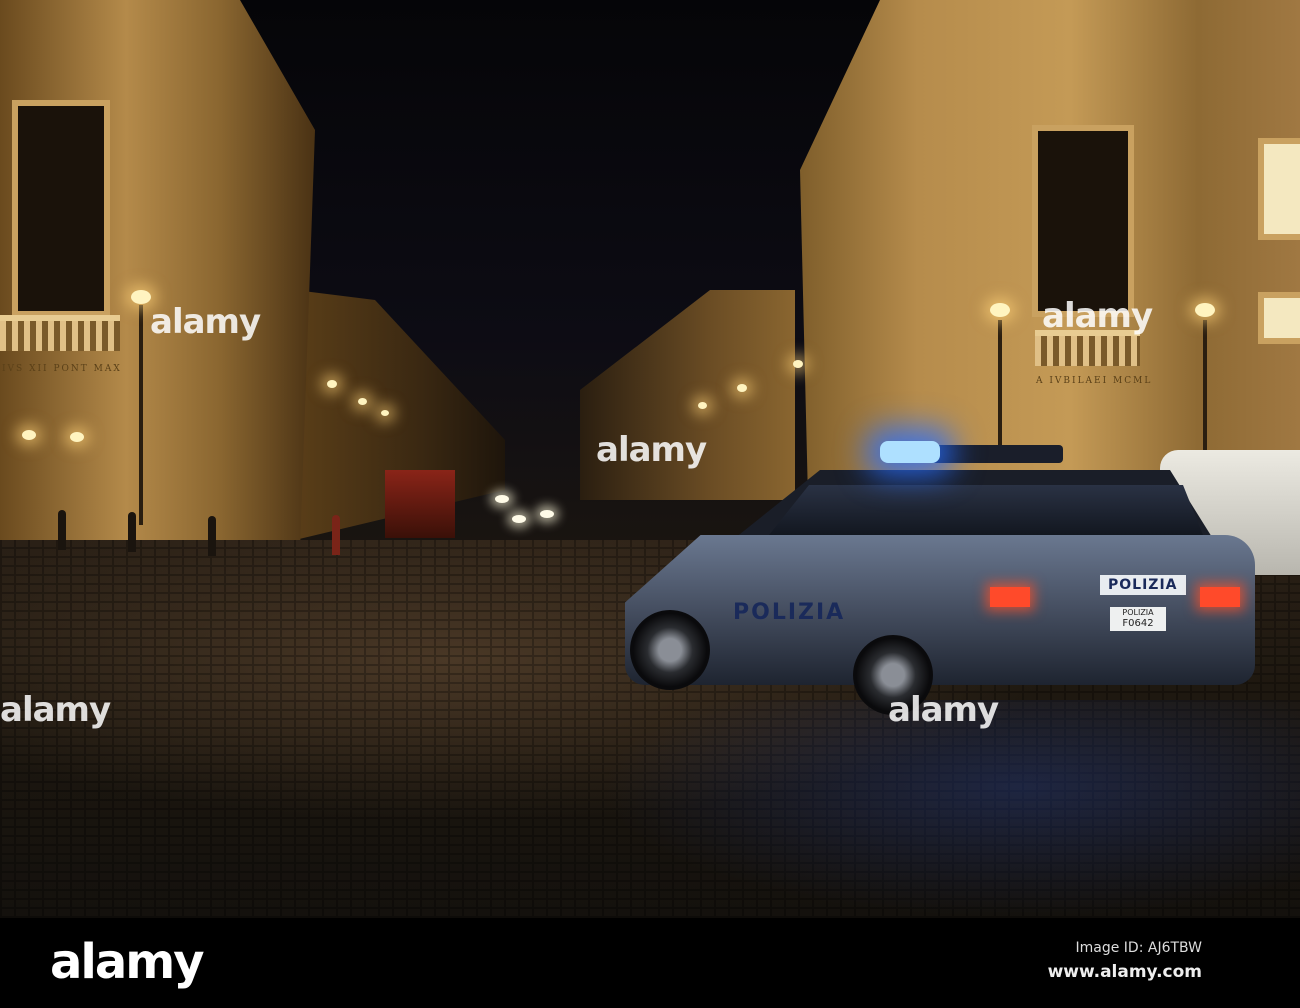 The height and width of the screenshot is (1008, 1300). Describe the element at coordinates (1124, 972) in the screenshot. I see `site-url: www.alamy.com` at that location.